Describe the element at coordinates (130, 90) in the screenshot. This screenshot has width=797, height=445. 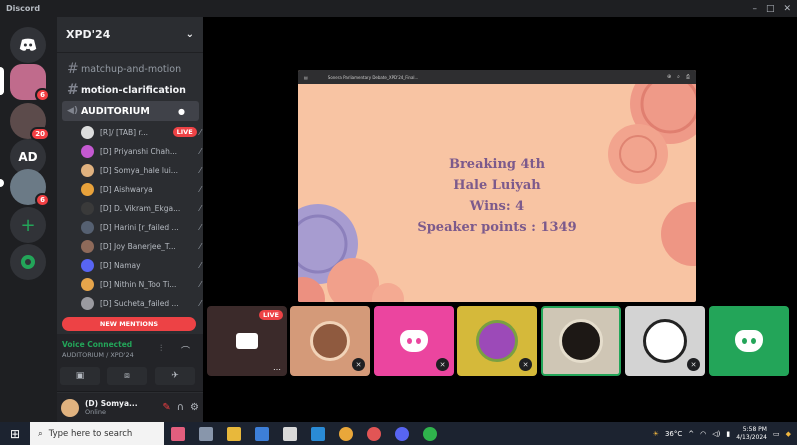
I see `channel-motion-clarification: # motion-clarification` at that location.